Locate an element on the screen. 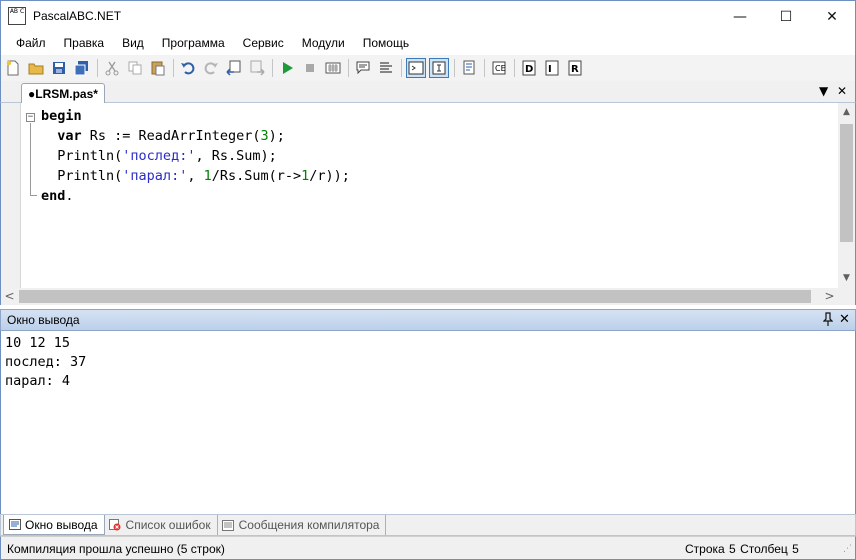 This screenshot has height=560, width=856. copy-icon is located at coordinates (135, 68).